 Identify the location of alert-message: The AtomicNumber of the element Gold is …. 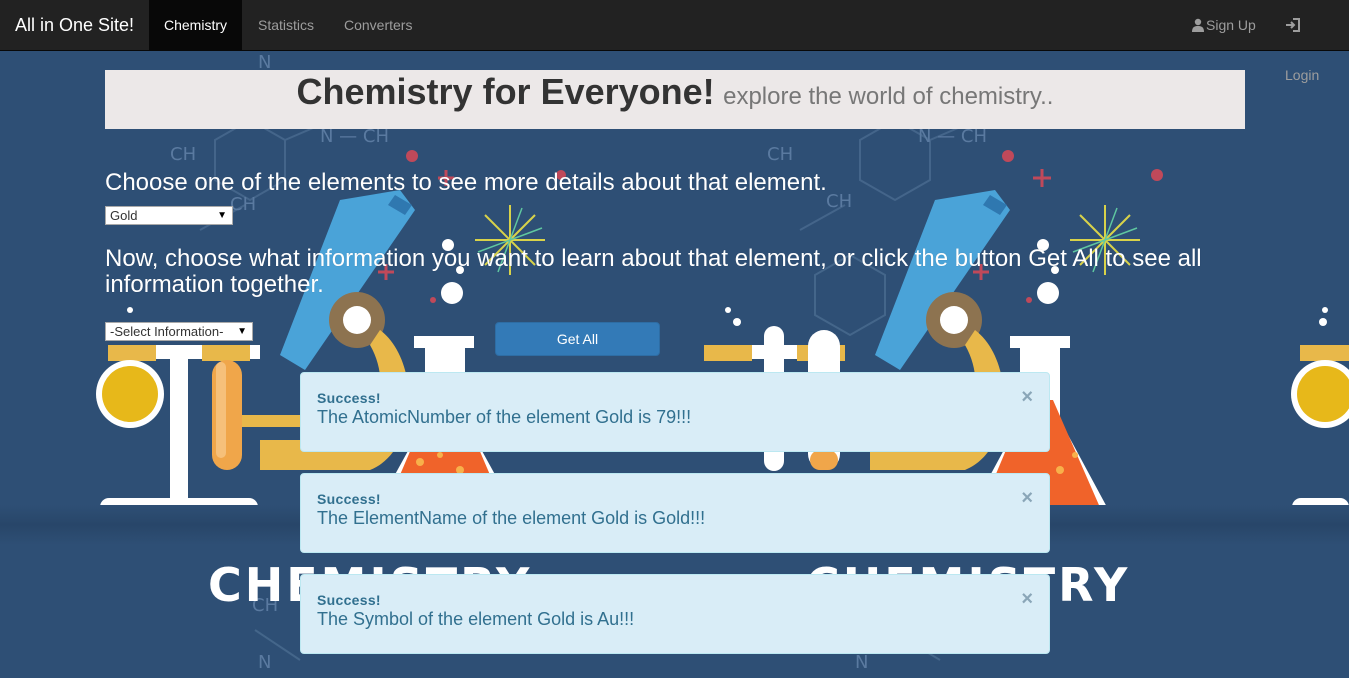
(504, 417).